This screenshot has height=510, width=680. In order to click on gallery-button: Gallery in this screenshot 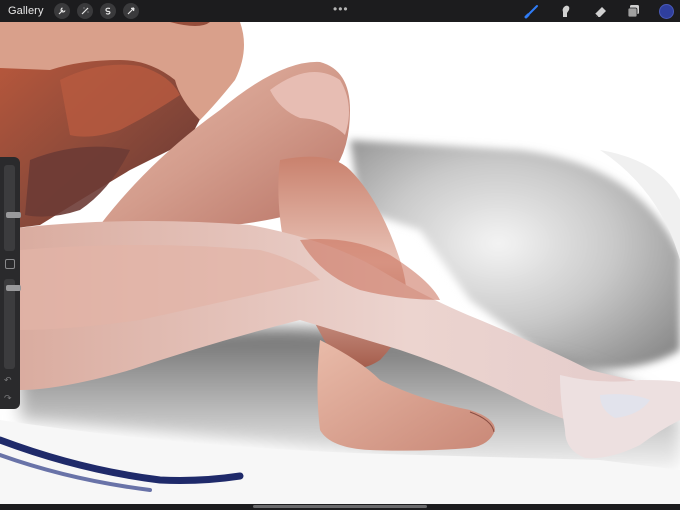, I will do `click(26, 11)`.